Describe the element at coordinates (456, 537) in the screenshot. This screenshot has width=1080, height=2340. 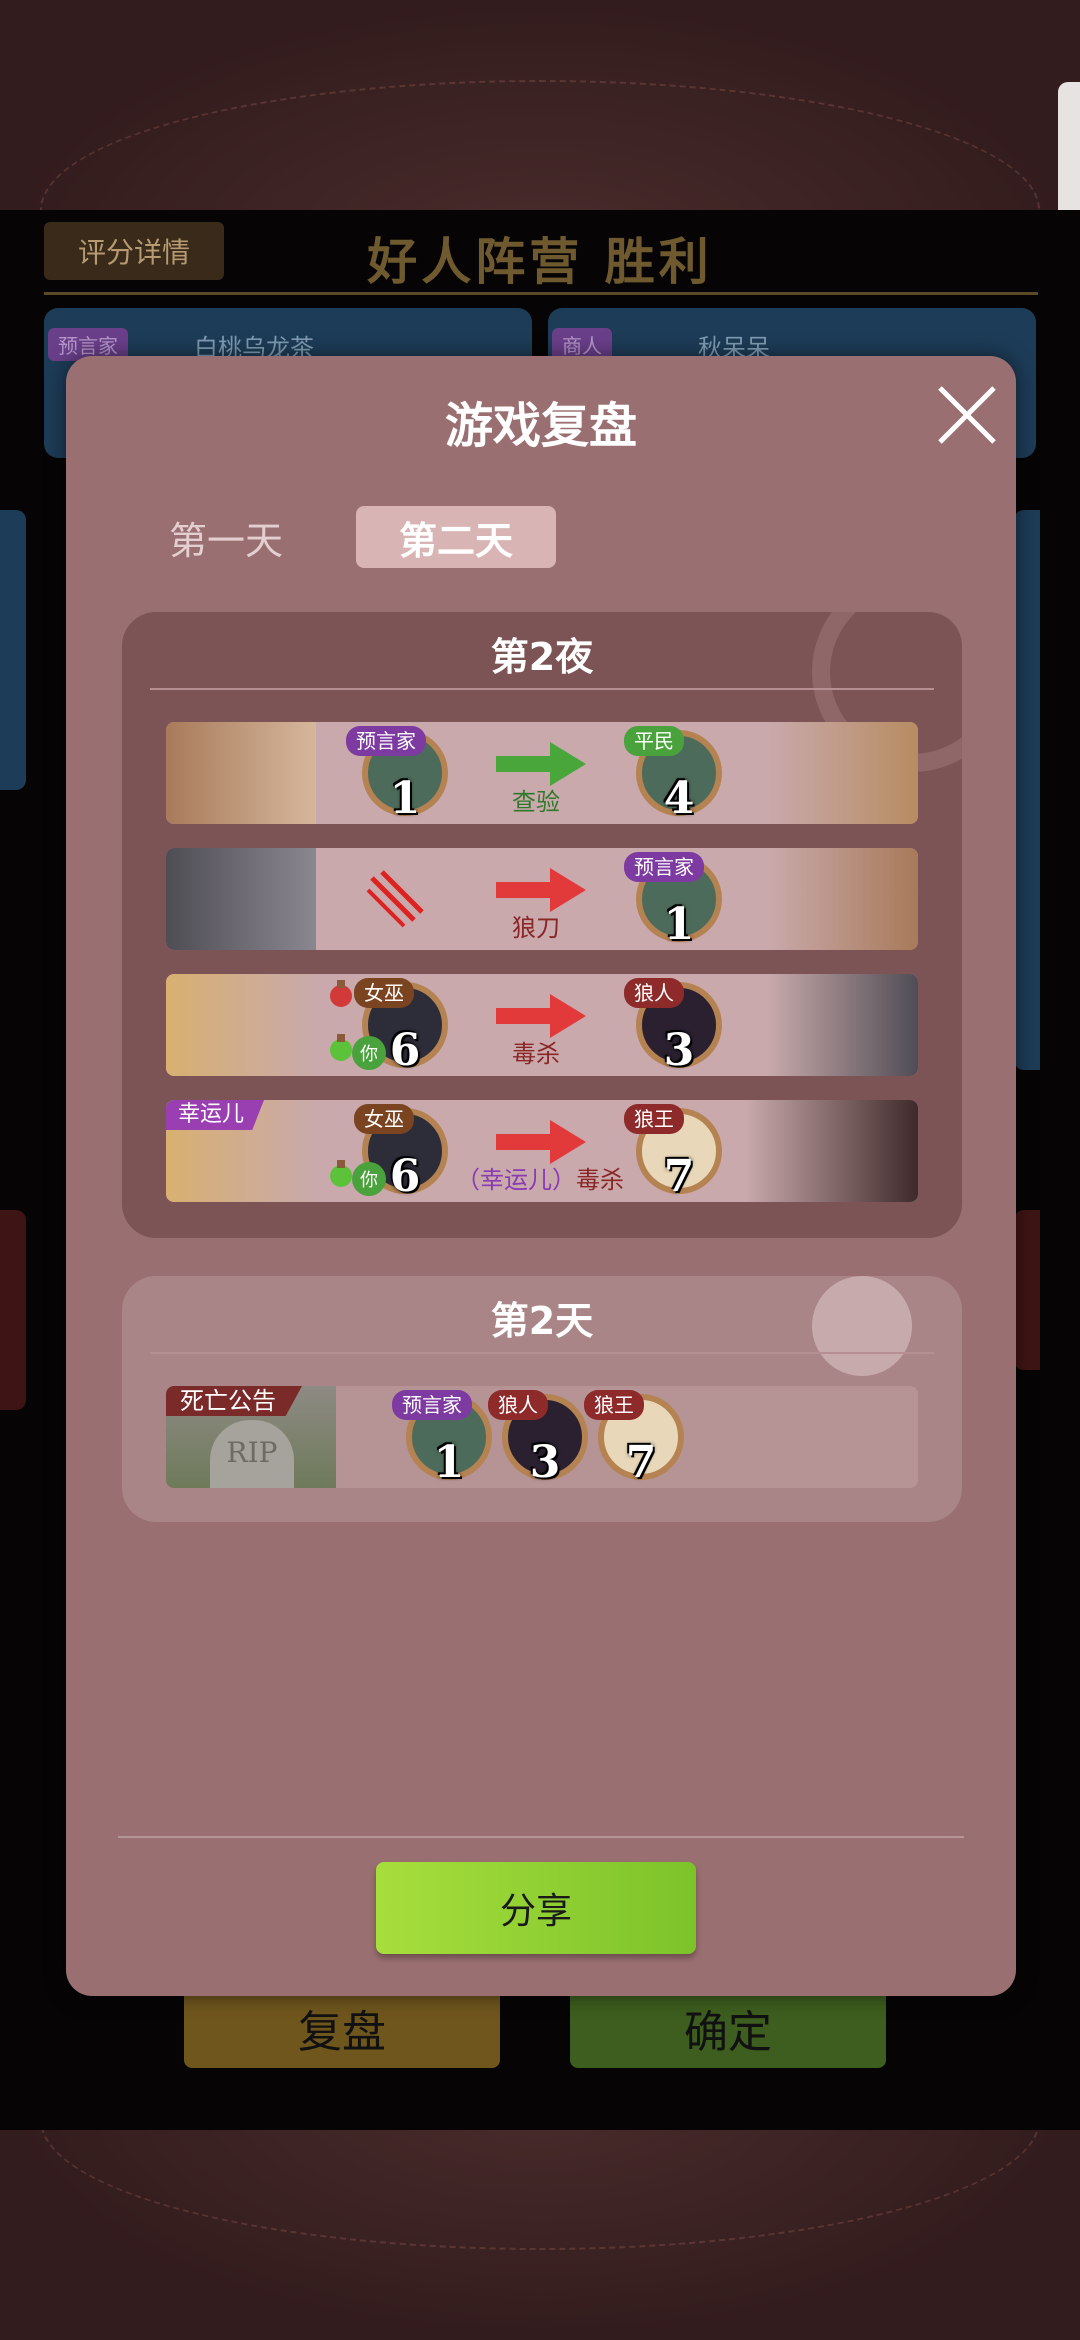
I see `tab-day-two: 第二天` at that location.